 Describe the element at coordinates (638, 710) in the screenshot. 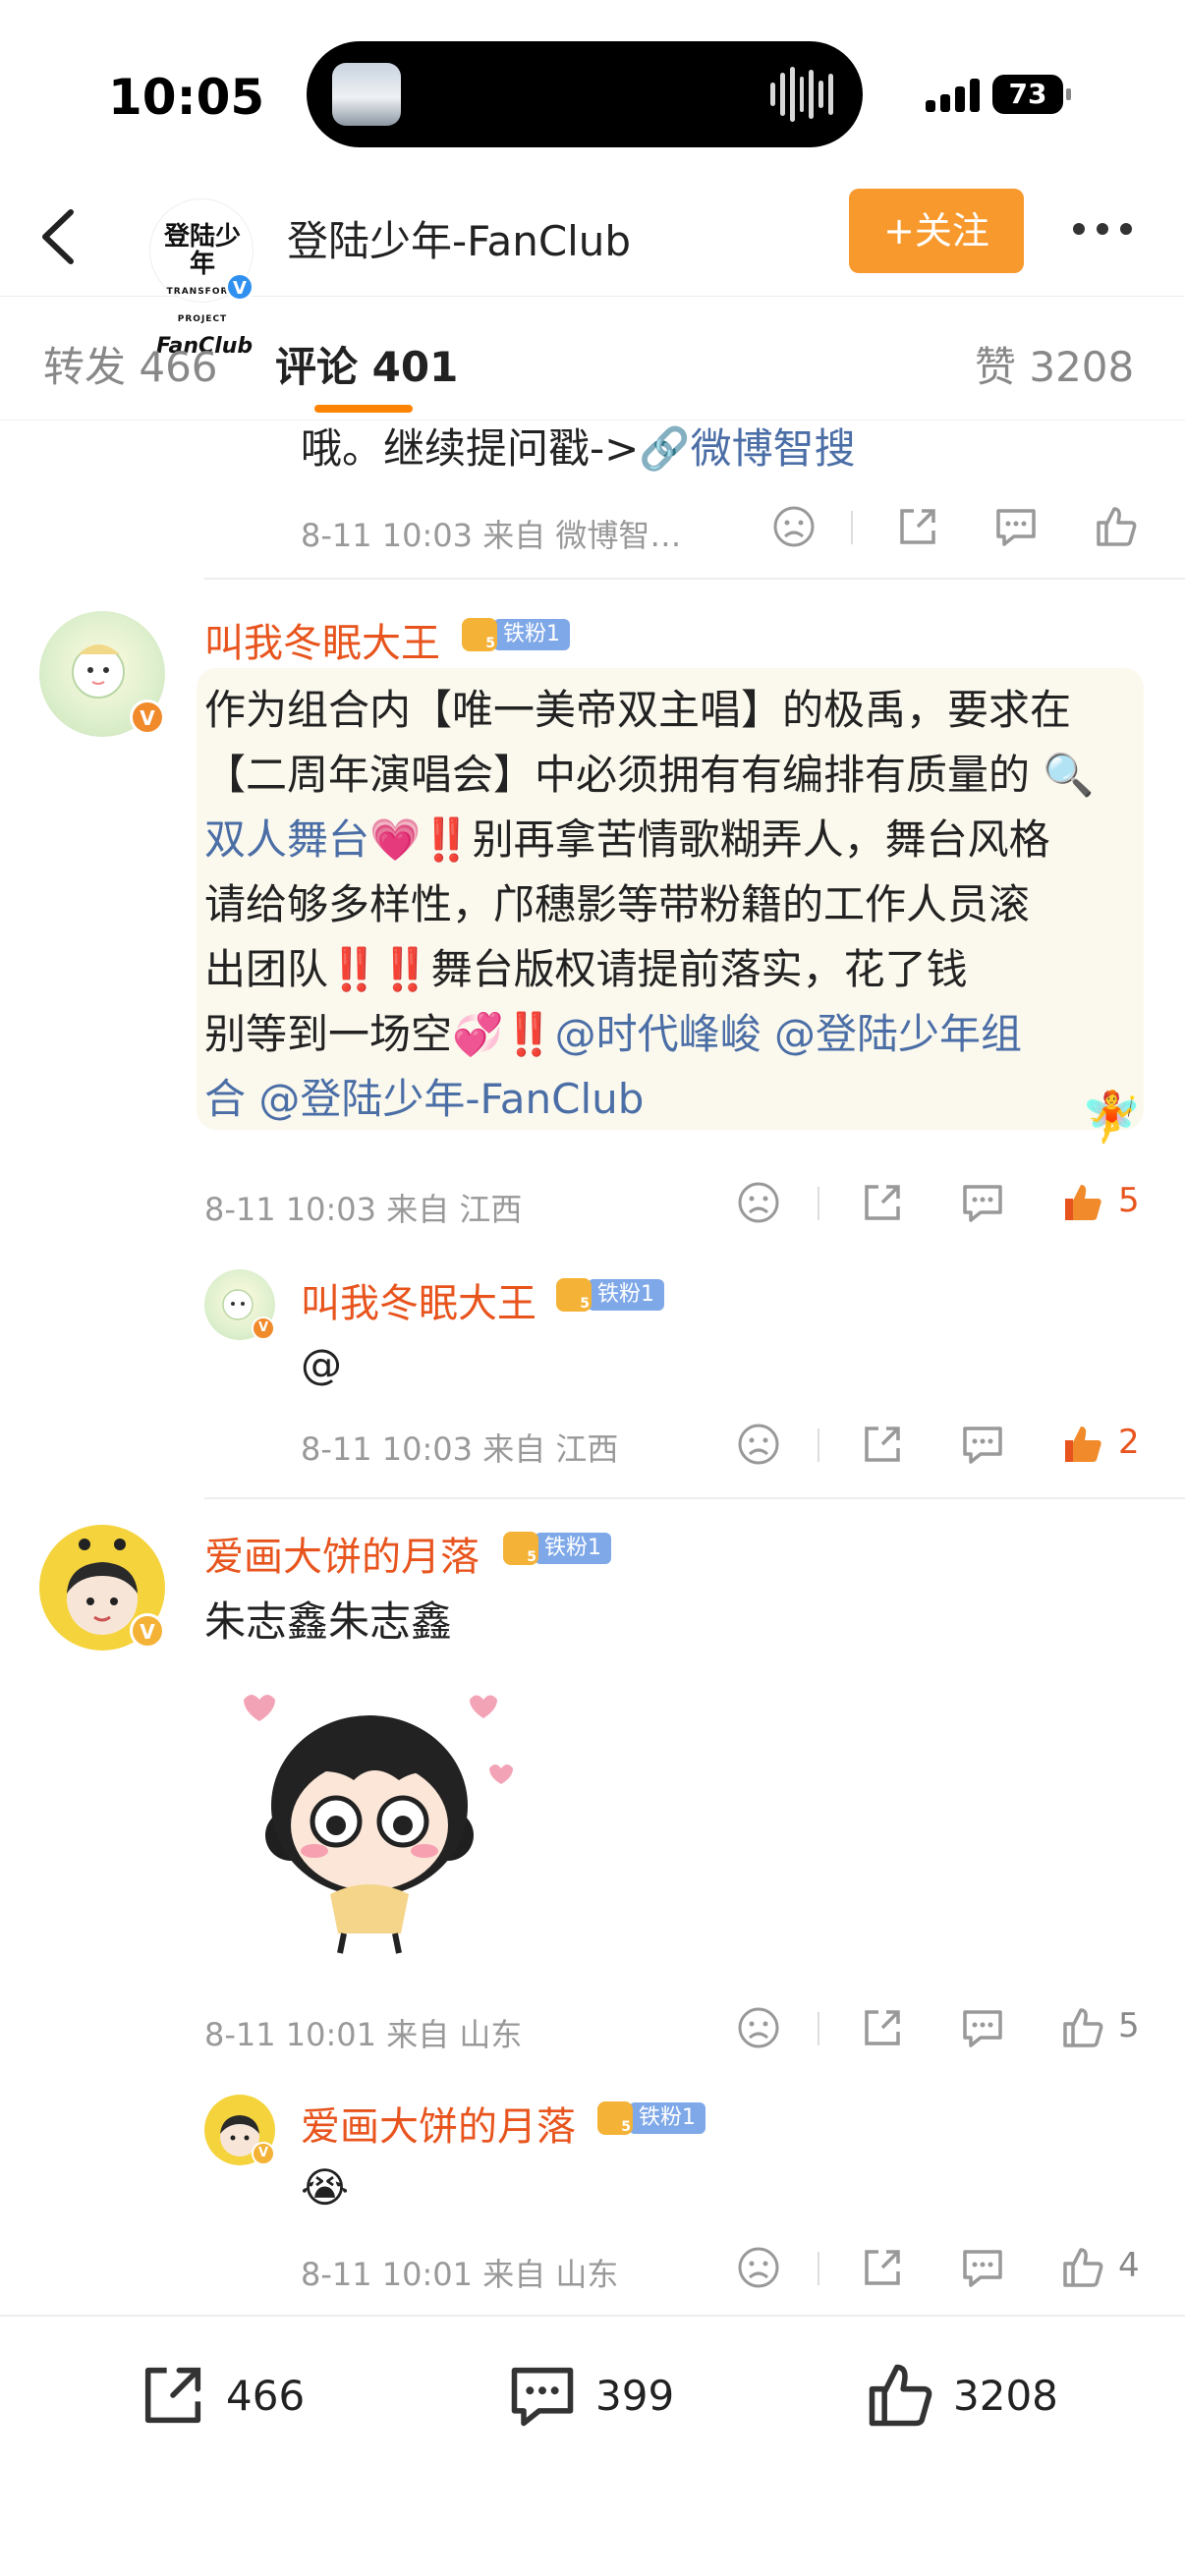

I see `comment-text-line: 作为组合内【唯一美帝双主唱】的极禹，要求在` at that location.